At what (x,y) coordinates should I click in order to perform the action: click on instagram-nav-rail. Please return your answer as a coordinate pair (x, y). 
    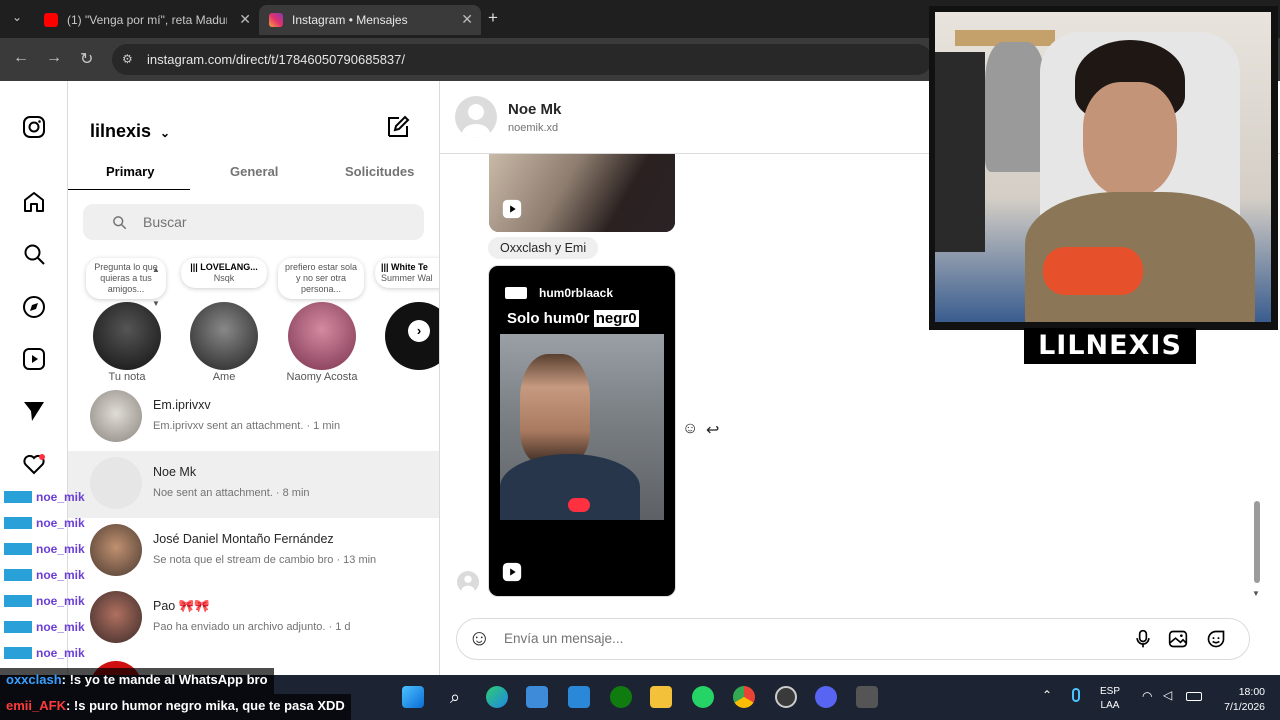
    Looking at the image, I should click on (34, 378).